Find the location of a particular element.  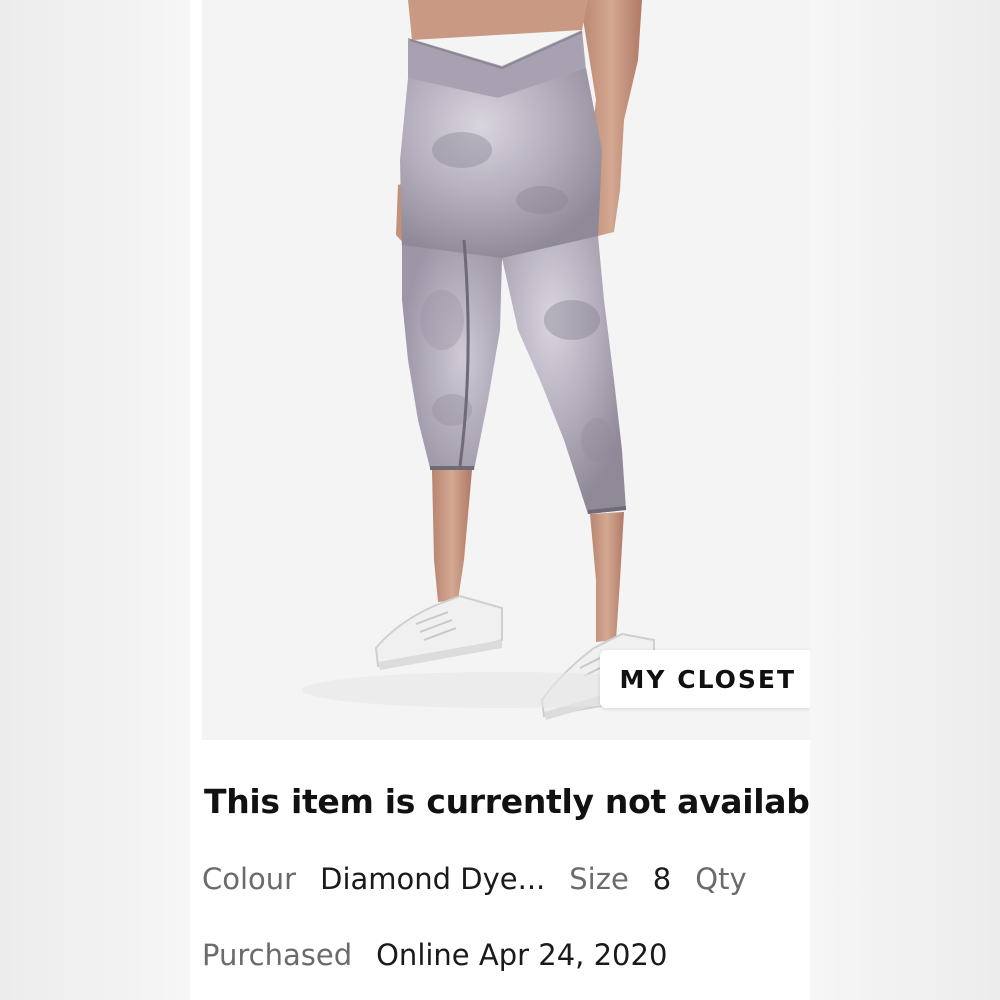

item-attributes-row: Colour Diamond Dye... Size 8 Qty is located at coordinates (486, 879).